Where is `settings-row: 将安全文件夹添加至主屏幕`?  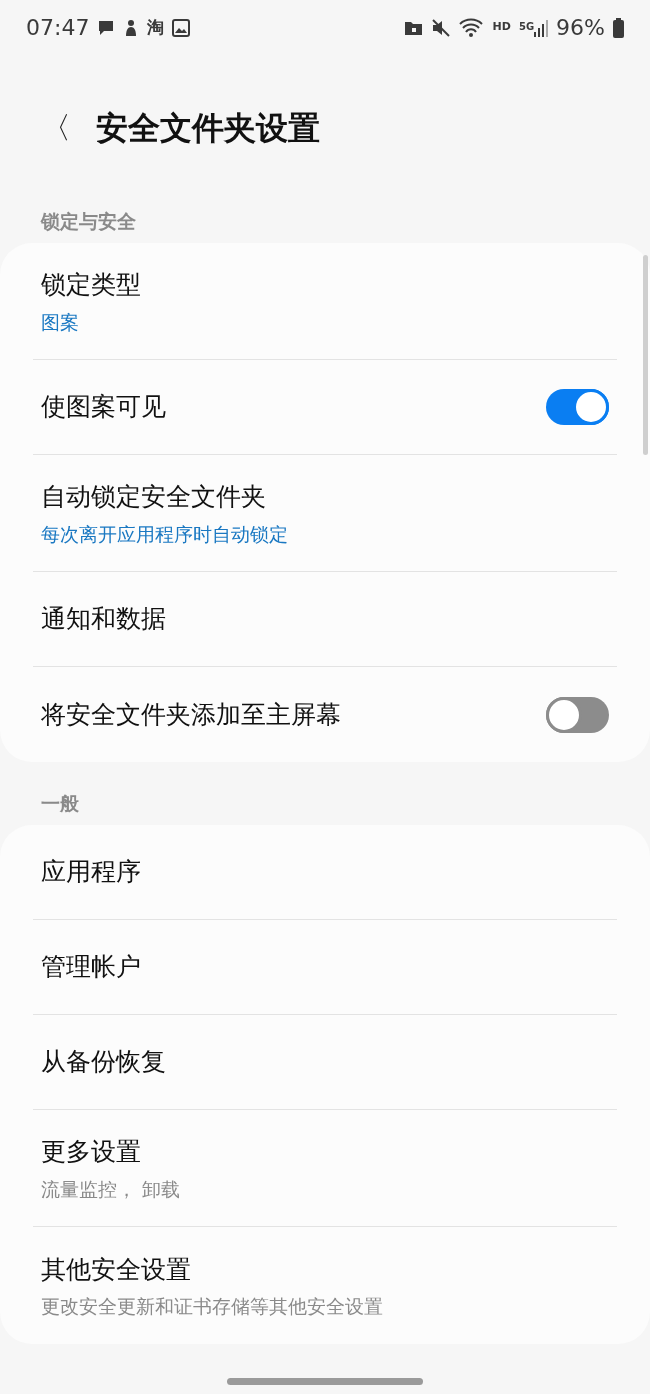 settings-row: 将安全文件夹添加至主屏幕 is located at coordinates (325, 714).